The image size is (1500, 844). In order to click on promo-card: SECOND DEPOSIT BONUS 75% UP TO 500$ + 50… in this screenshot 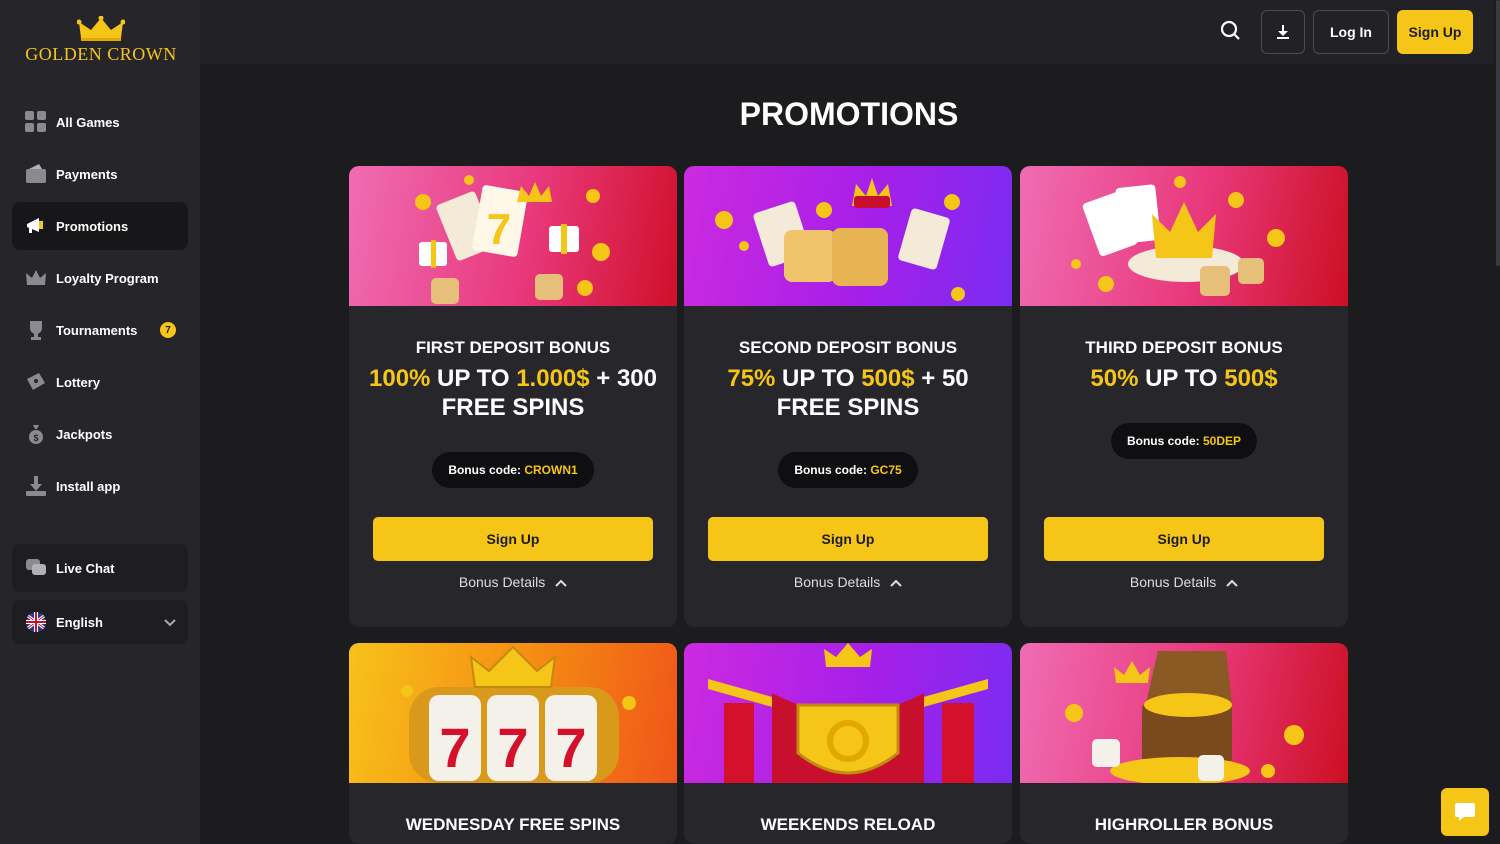, I will do `click(848, 396)`.